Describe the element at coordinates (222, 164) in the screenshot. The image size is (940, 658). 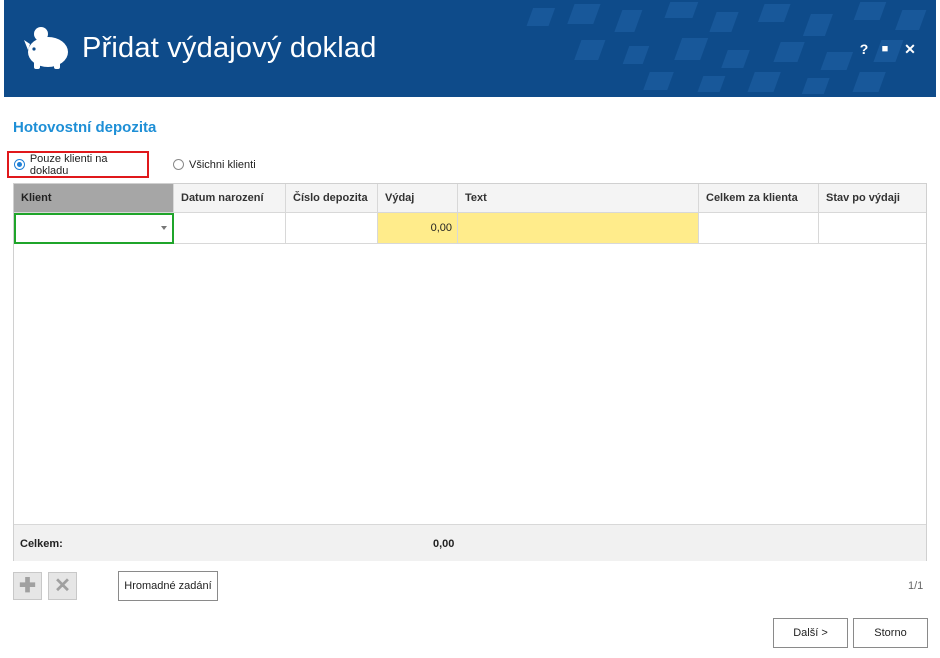
I see `radio-label: Všichni klienti` at that location.